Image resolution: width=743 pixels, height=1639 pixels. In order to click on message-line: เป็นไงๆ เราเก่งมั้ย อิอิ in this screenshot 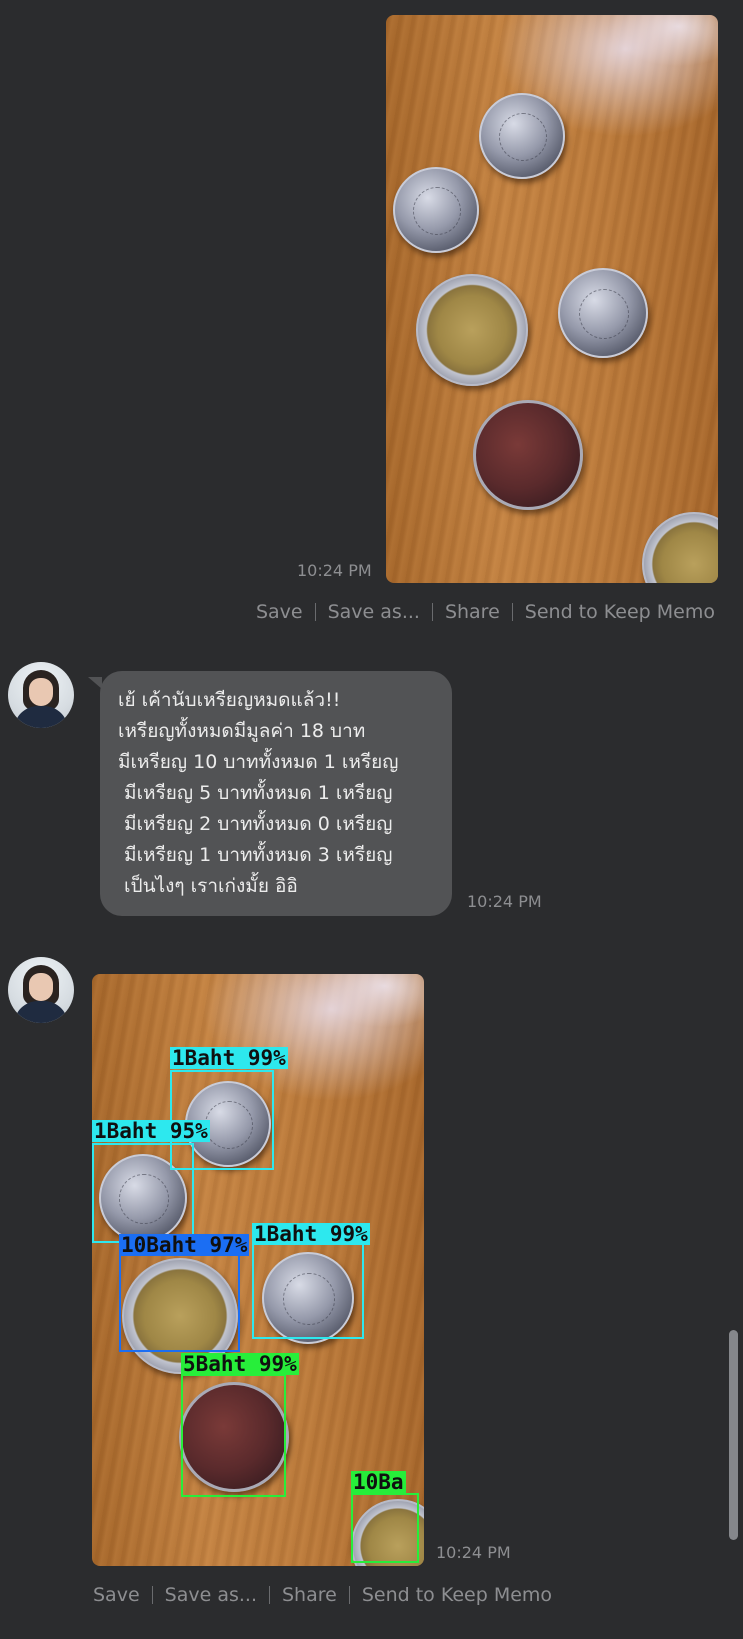, I will do `click(208, 886)`.